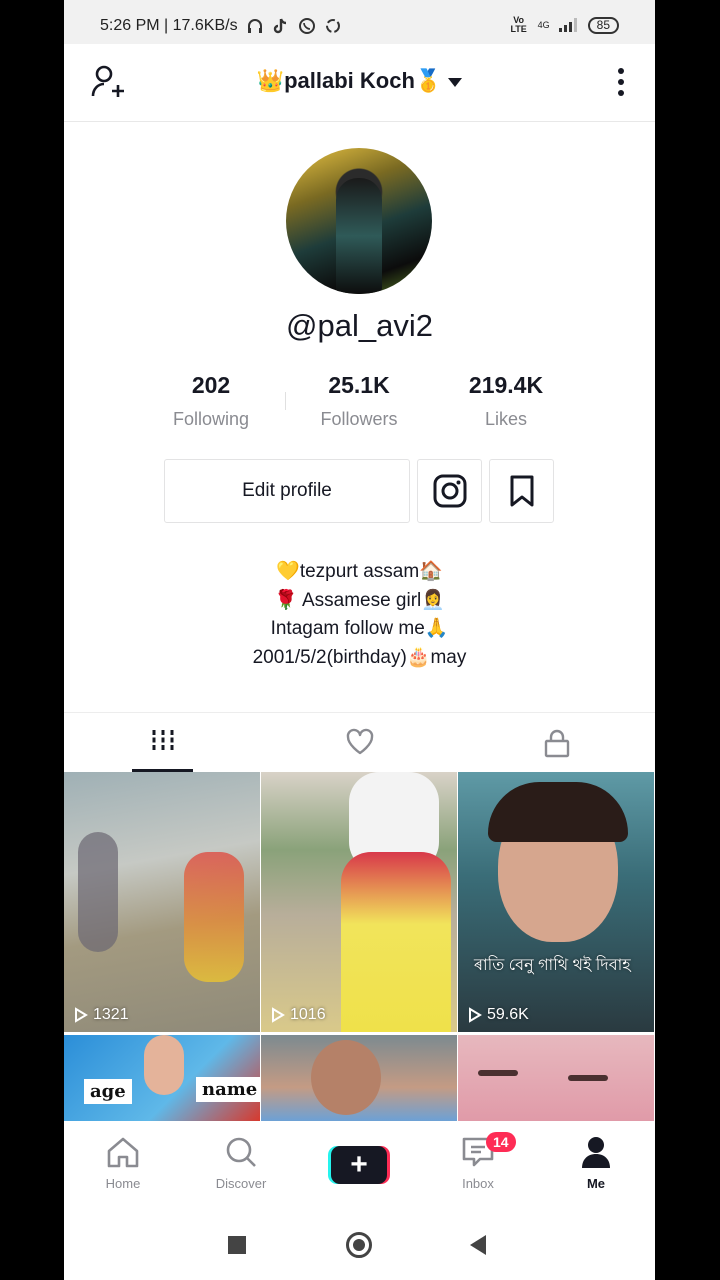 The width and height of the screenshot is (720, 1280). I want to click on nav-home: Home, so click(123, 1163).